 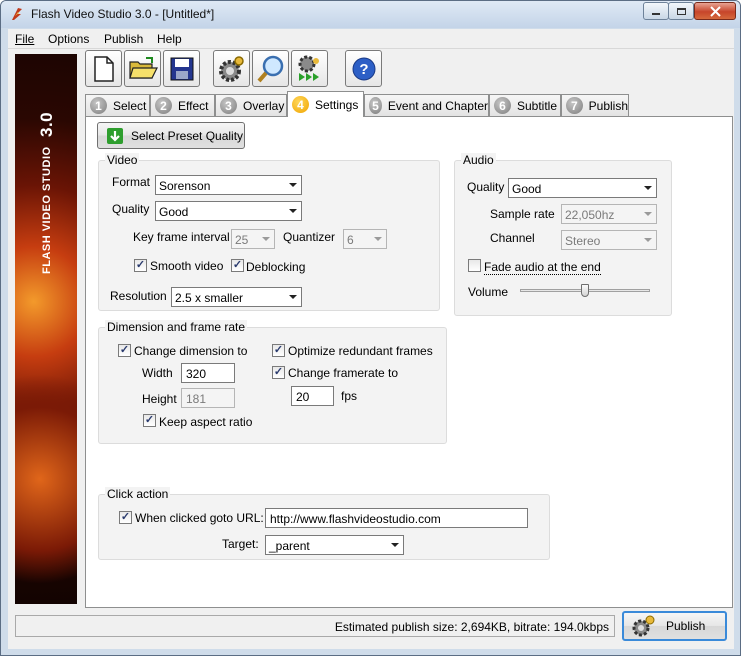 I want to click on channel-select: Stereo, so click(x=609, y=240).